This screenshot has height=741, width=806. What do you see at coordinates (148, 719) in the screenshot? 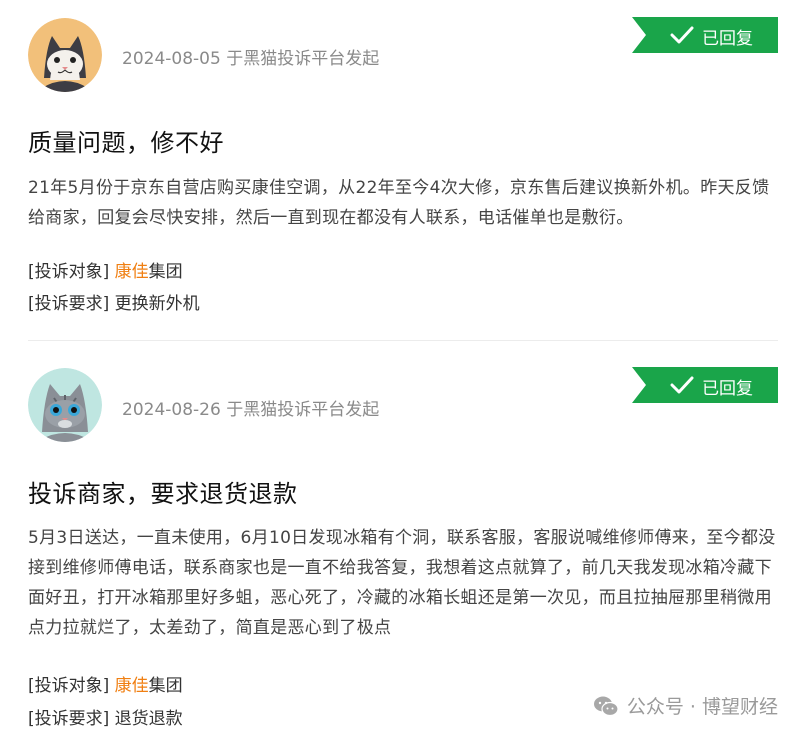
I see `request-value: 退货退款` at bounding box center [148, 719].